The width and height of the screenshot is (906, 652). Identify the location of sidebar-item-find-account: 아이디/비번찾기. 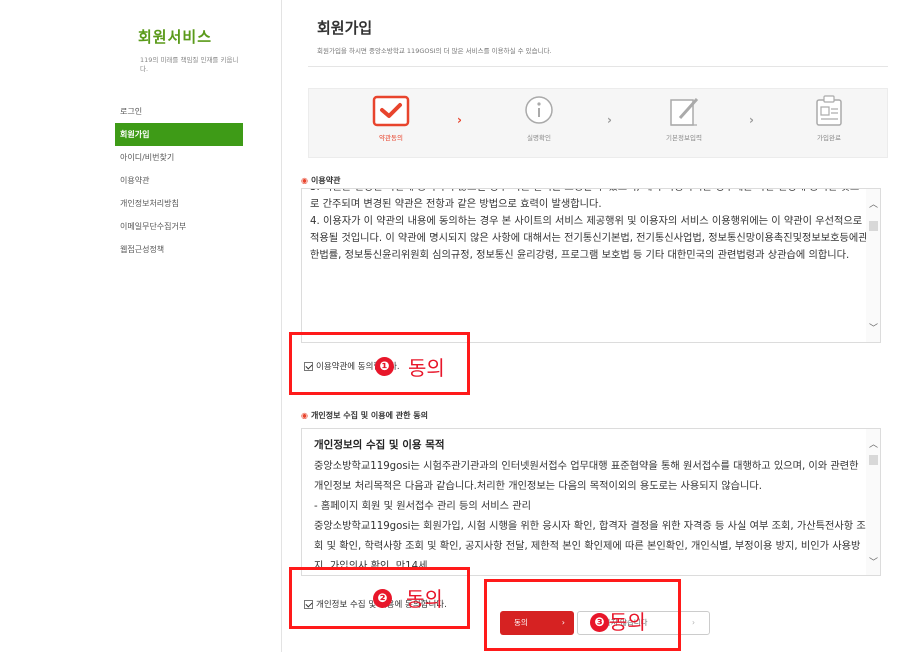
(179, 157).